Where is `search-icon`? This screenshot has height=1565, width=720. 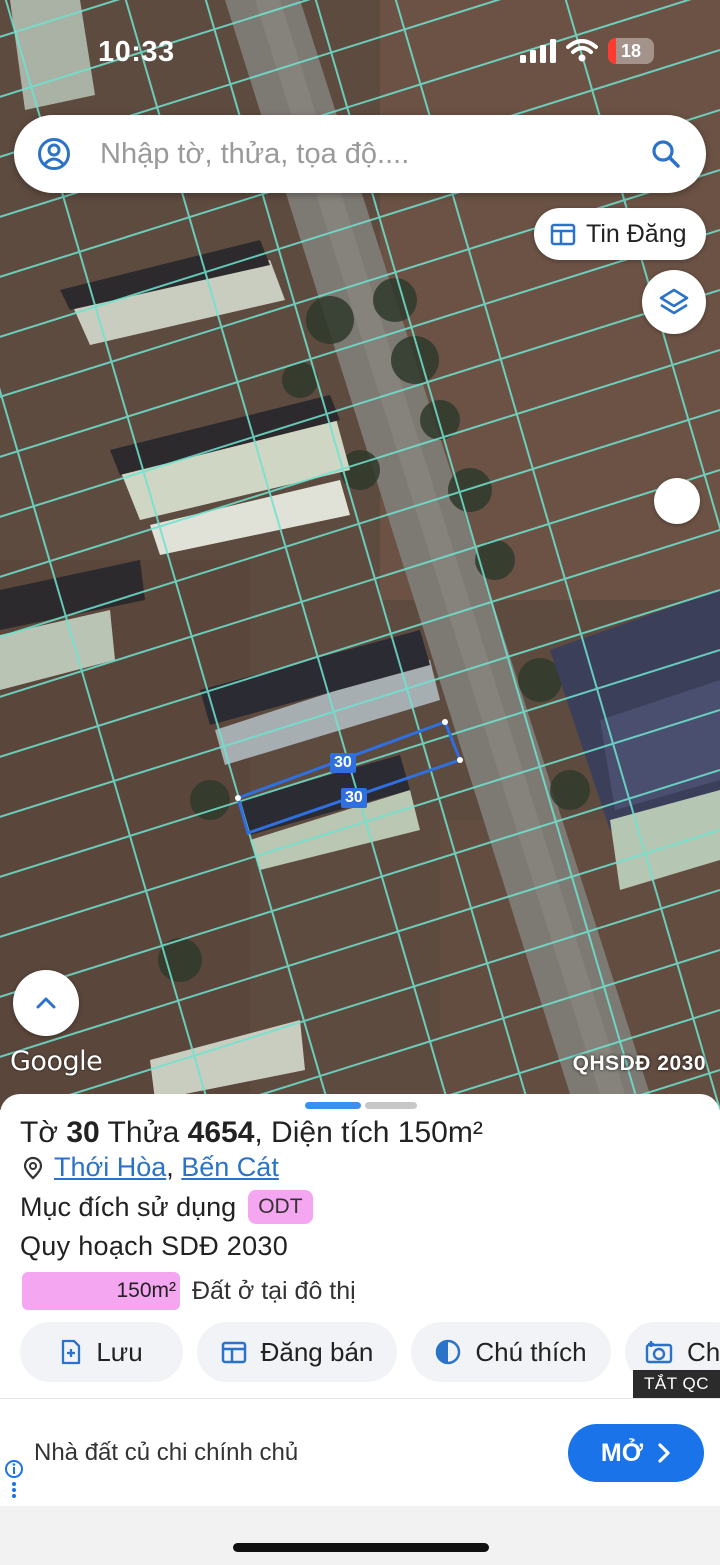
search-icon is located at coordinates (666, 154).